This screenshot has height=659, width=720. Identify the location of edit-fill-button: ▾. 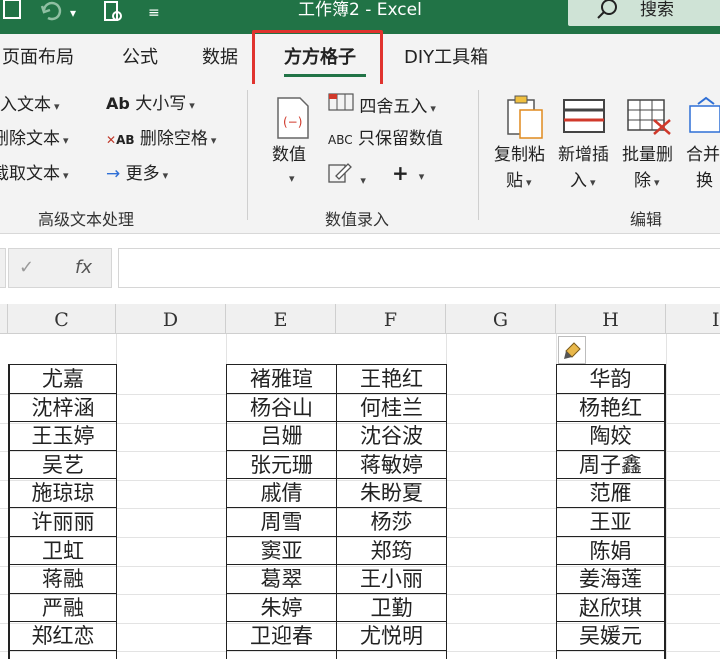
(347, 177).